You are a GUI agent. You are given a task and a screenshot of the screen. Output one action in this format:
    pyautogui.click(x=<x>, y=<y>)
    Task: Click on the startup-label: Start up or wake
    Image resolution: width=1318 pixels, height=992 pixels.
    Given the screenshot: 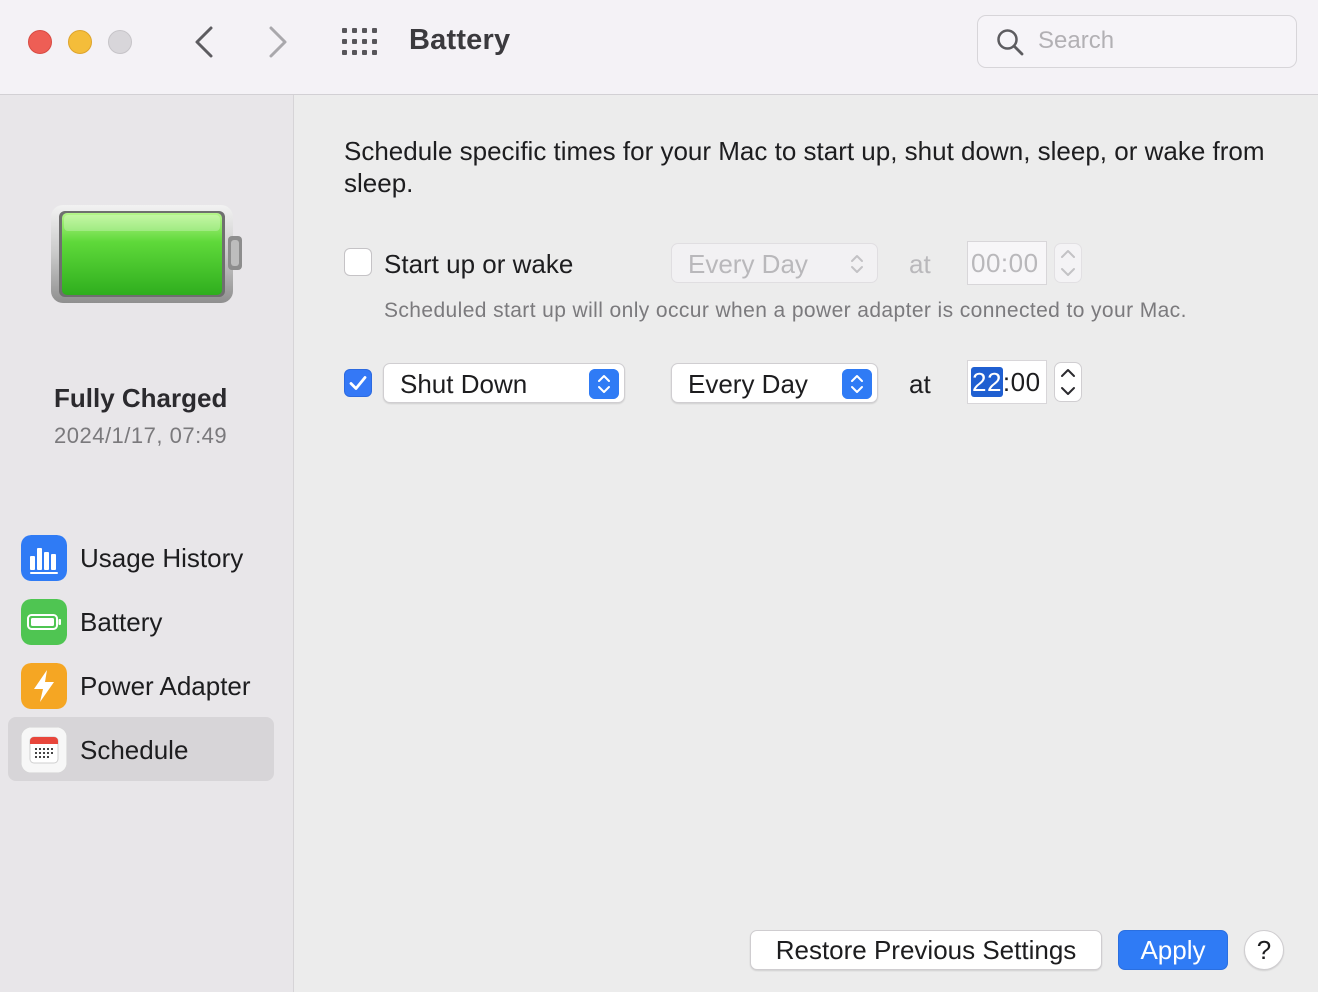 What is the action you would take?
    pyautogui.click(x=479, y=264)
    